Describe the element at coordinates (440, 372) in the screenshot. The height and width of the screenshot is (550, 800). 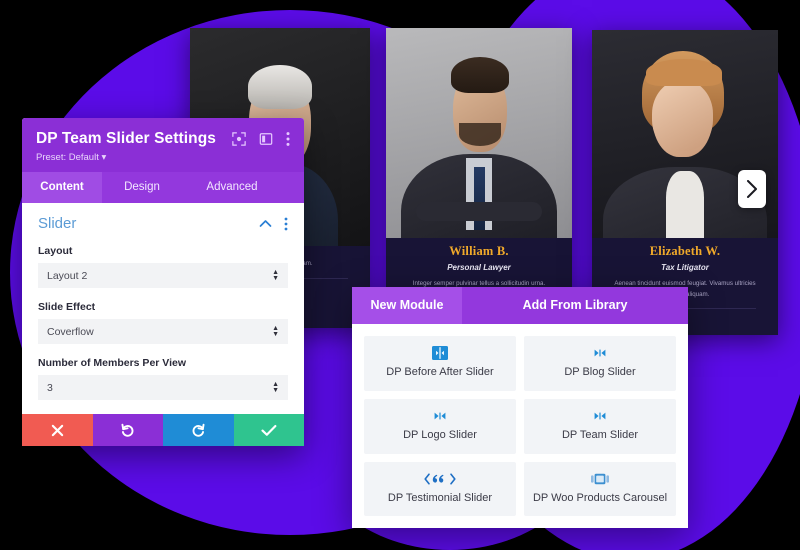
I see `module-label: DP Before After Slider` at that location.